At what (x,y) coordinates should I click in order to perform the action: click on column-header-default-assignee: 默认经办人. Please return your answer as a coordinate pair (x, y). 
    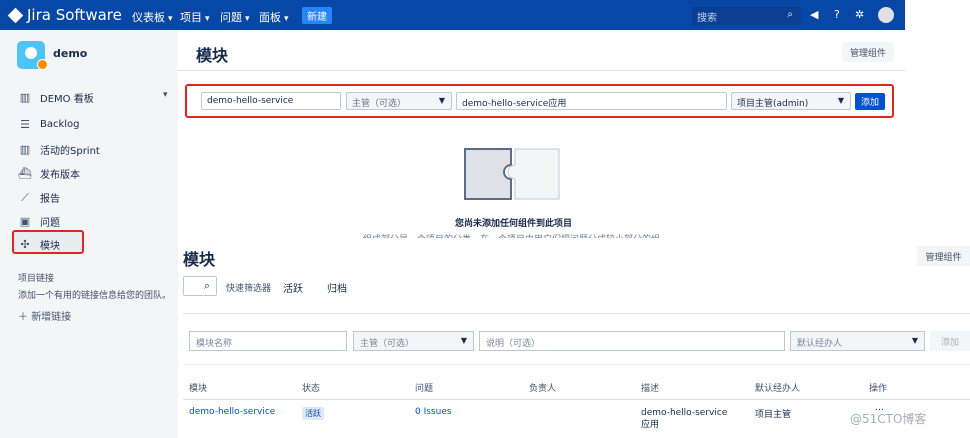
    Looking at the image, I should click on (778, 389).